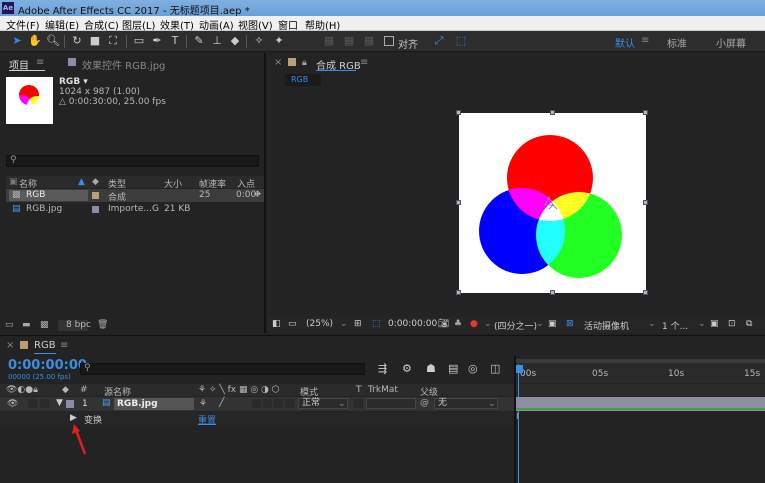  I want to click on fit-view-icon: ▣, so click(714, 324).